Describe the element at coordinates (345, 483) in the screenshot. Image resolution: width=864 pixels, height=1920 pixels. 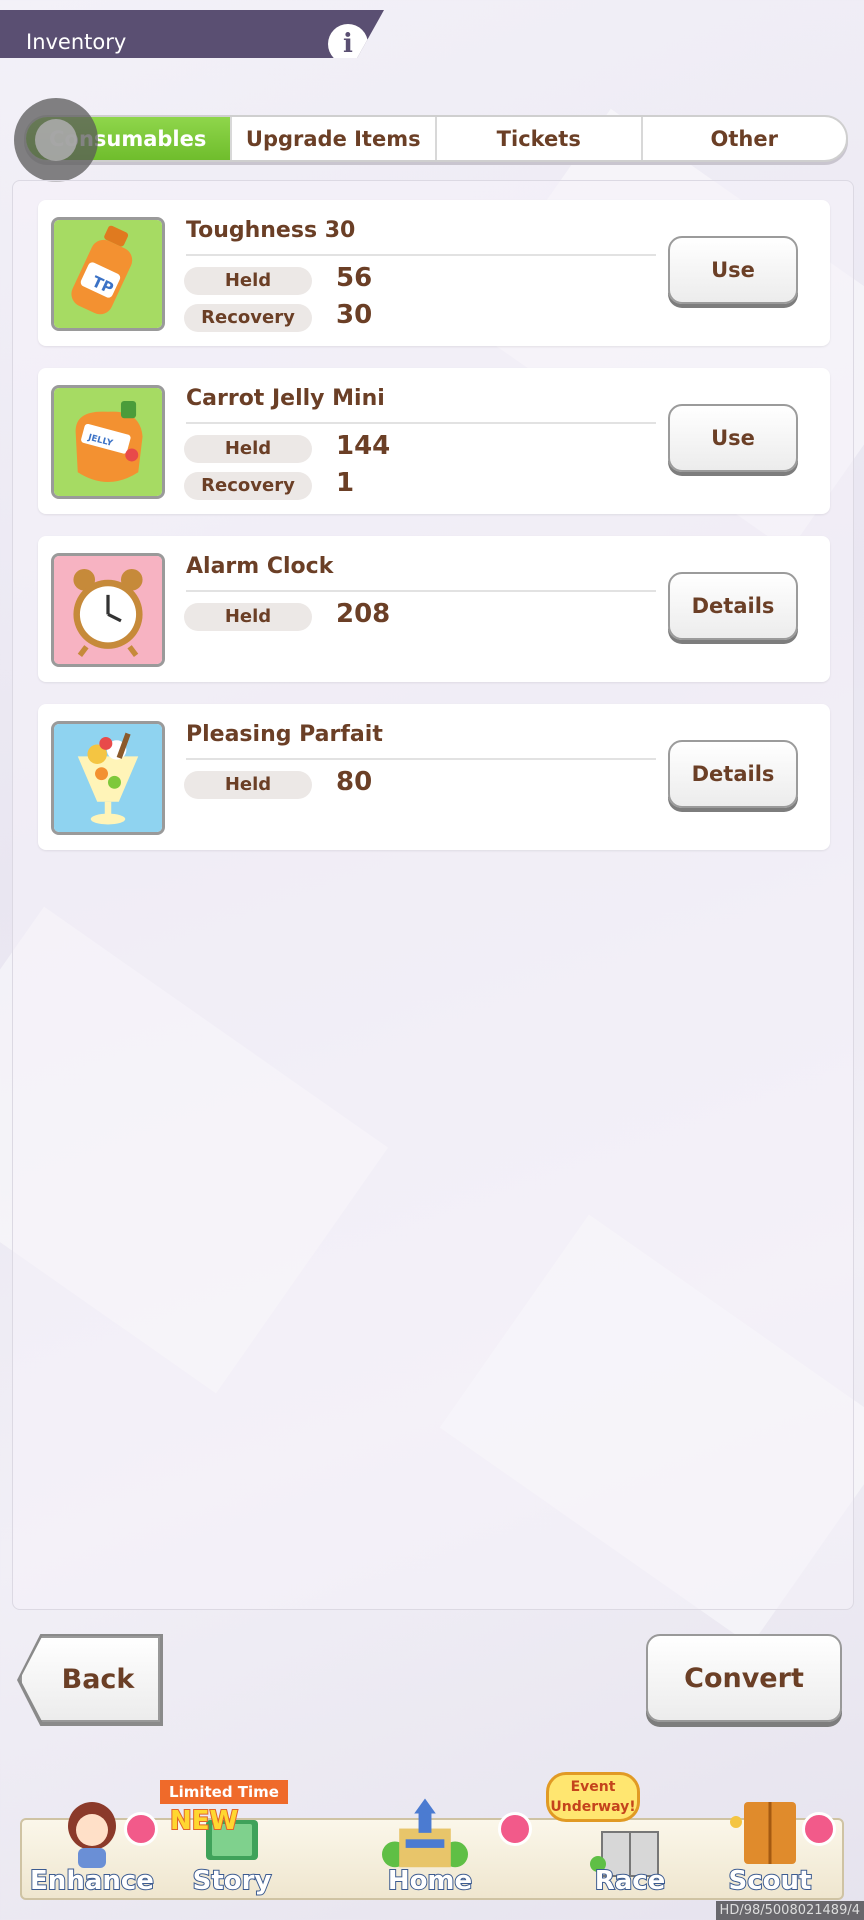
I see `recovery-value: 1` at that location.